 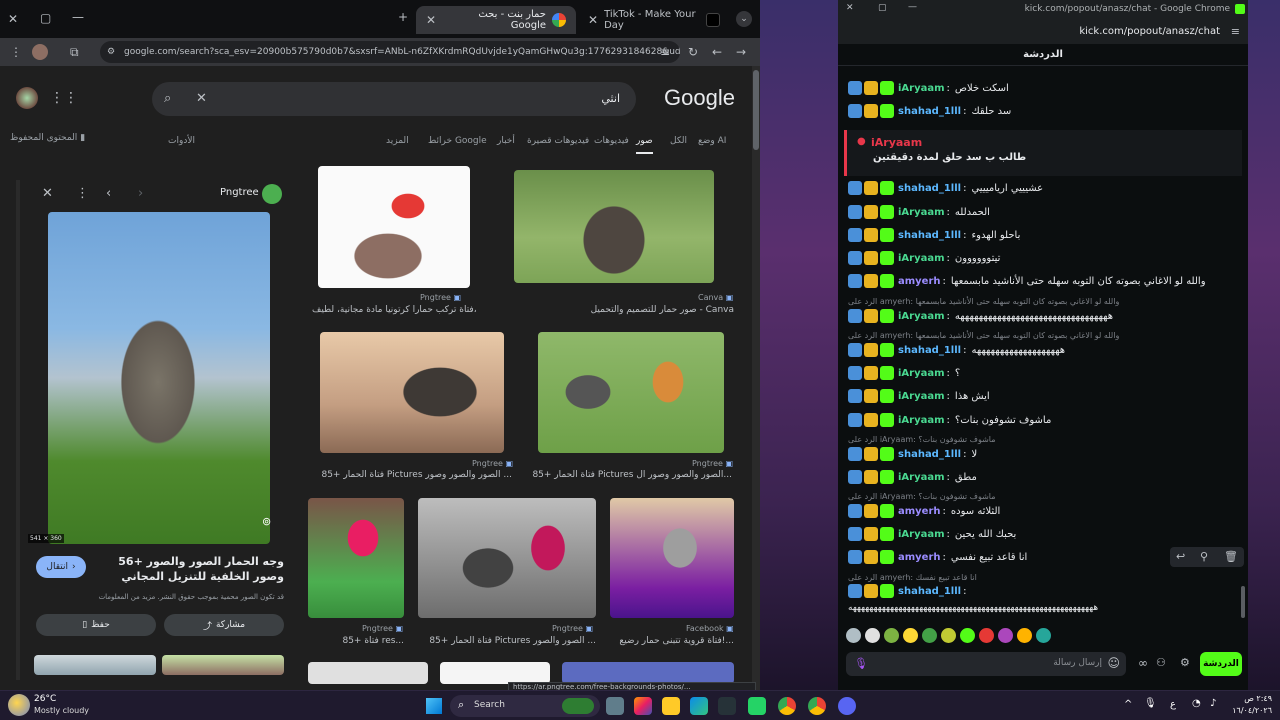 What do you see at coordinates (671, 706) in the screenshot?
I see `file-explorer-icon` at bounding box center [671, 706].